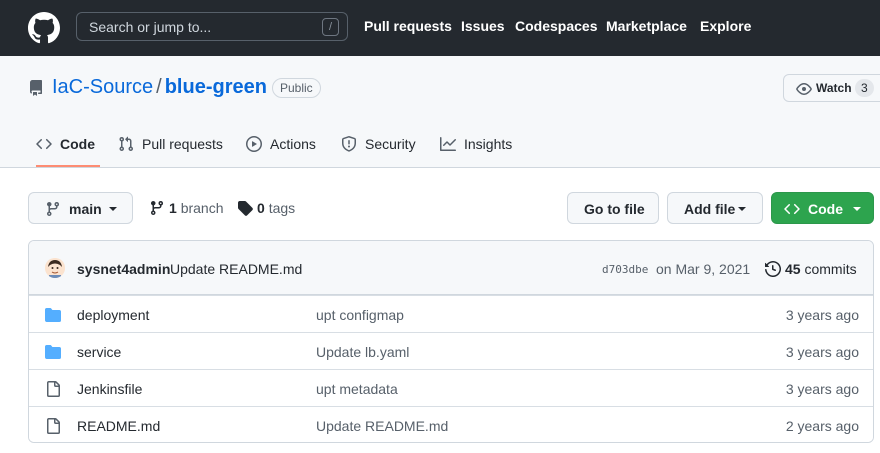 This screenshot has height=453, width=880. I want to click on repo-name-link: blue-green, so click(216, 87).